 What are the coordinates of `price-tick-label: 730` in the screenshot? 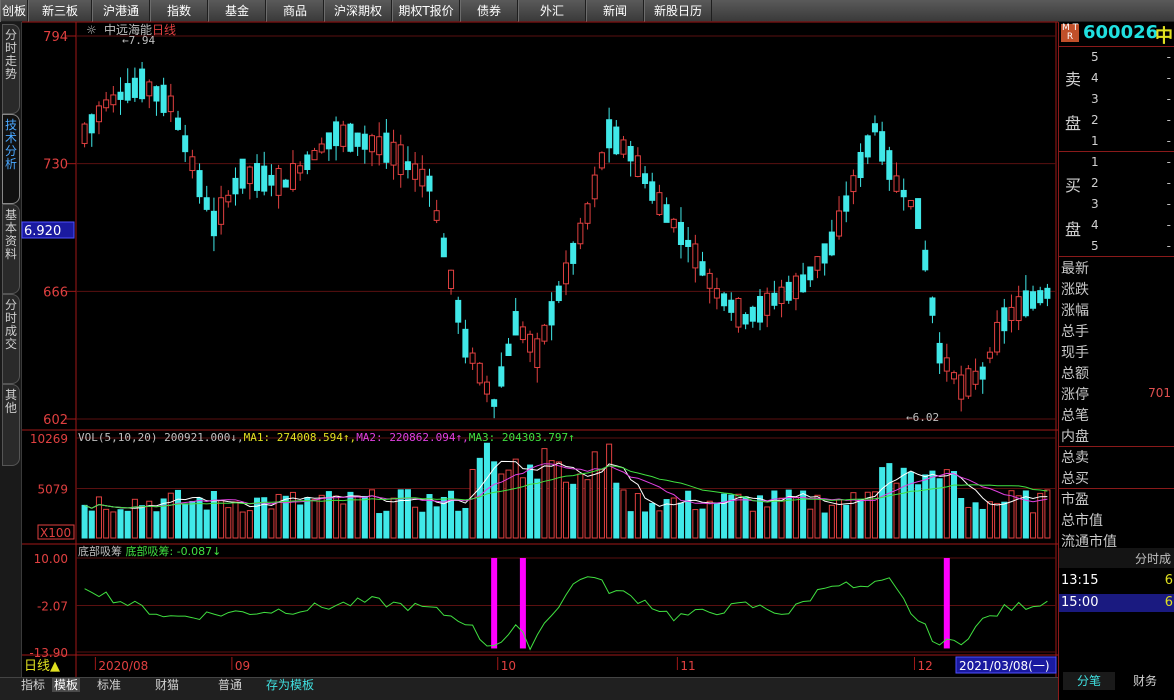 It's located at (55, 165).